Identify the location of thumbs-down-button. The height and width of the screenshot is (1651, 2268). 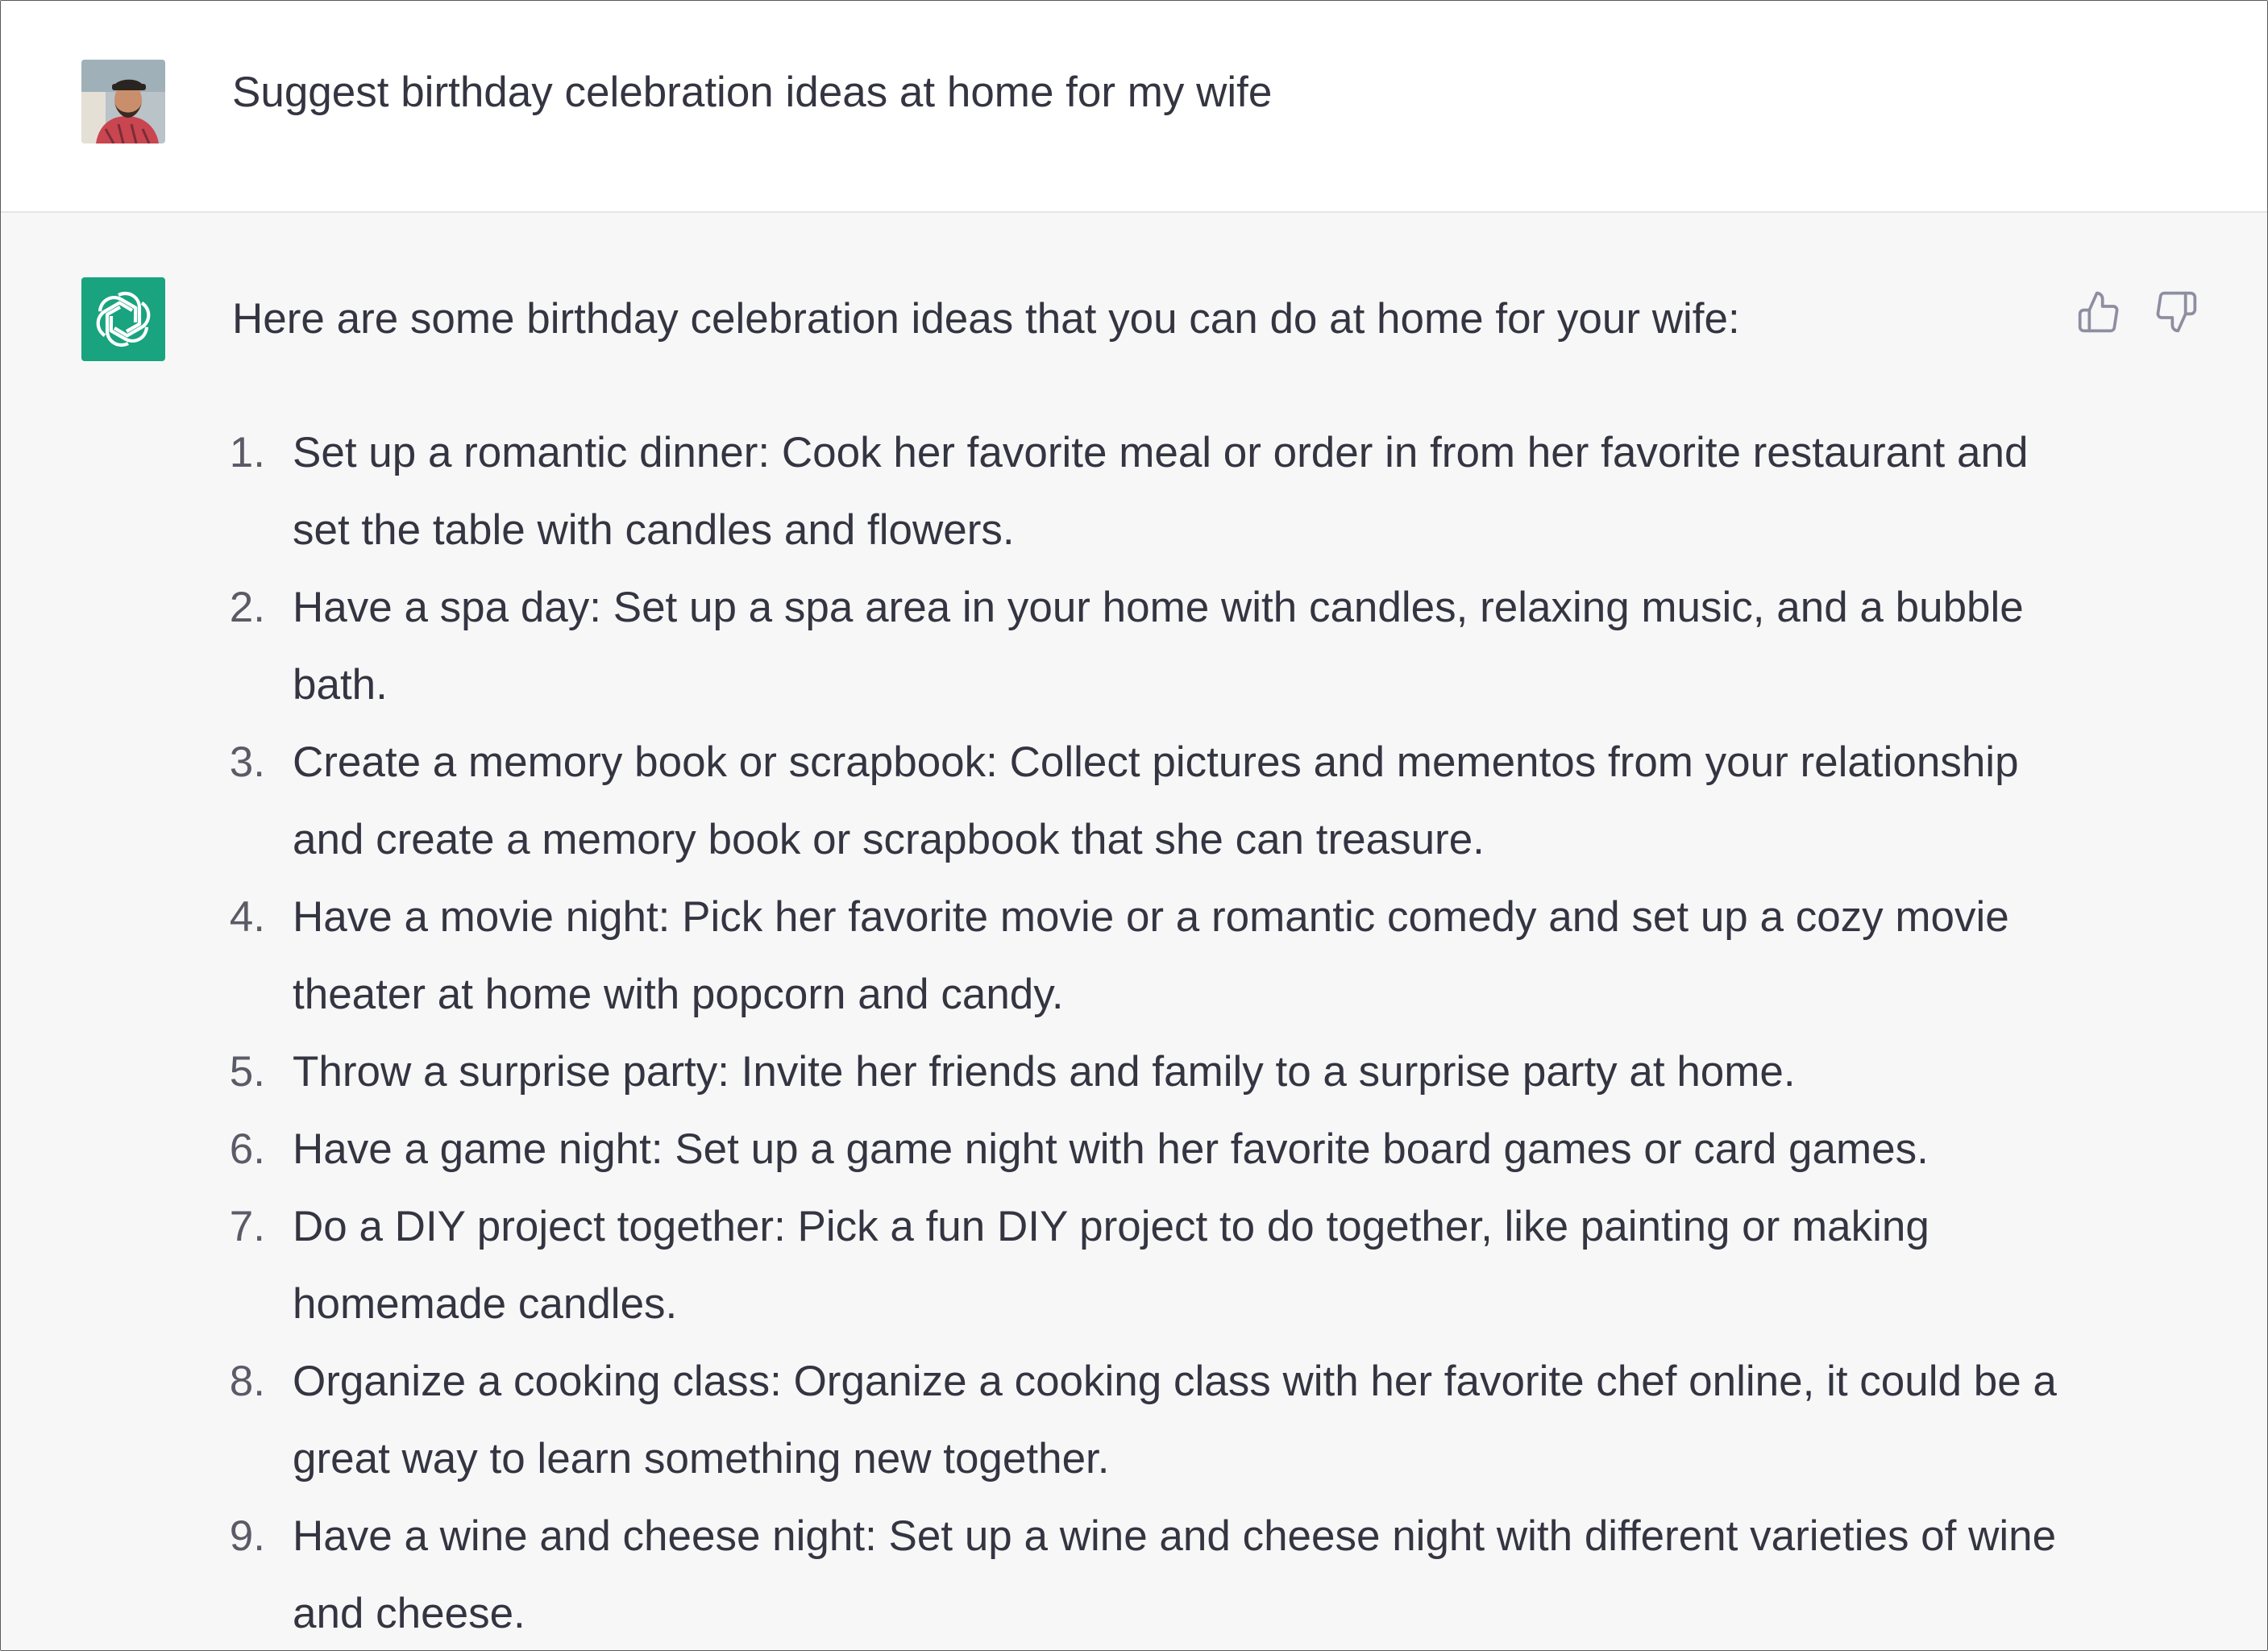
(2176, 312).